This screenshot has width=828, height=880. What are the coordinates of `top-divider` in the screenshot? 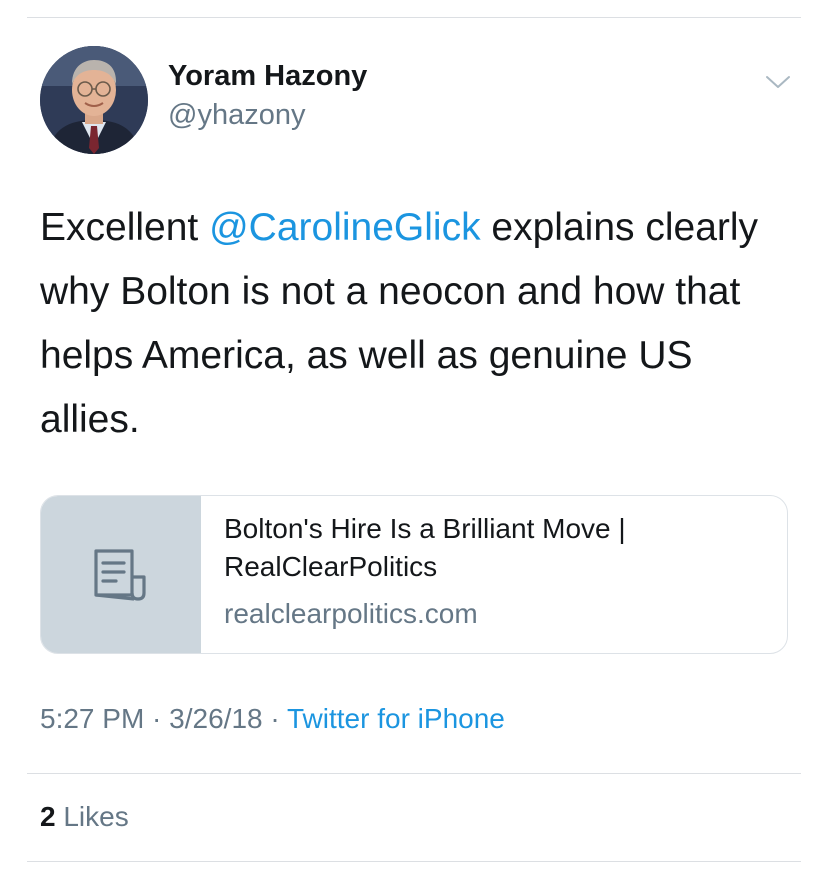 It's located at (414, 17).